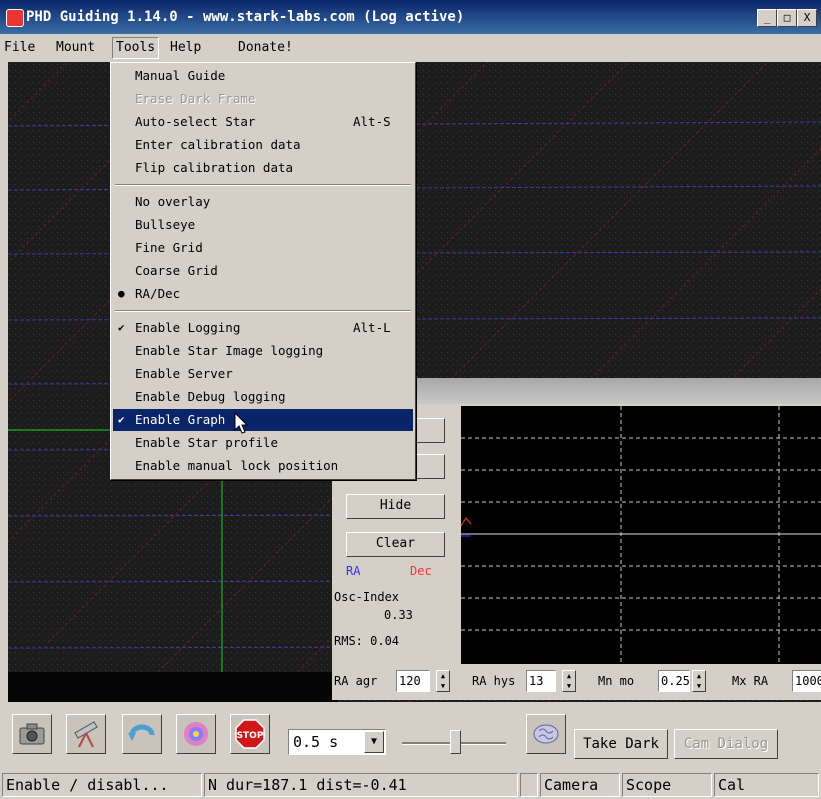 This screenshot has height=799, width=821. I want to click on menu-item-no-overlay: No overlay, so click(263, 202).